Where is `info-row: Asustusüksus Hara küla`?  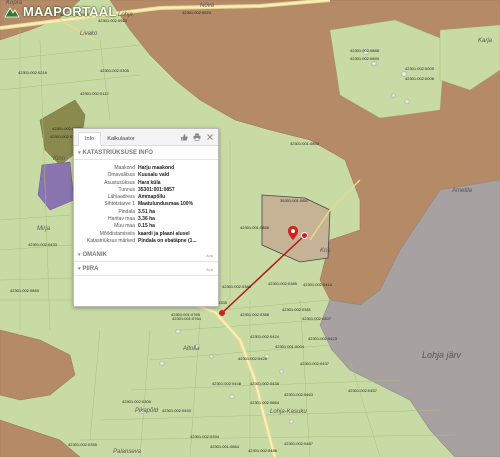
info-row: Asustusüksus Hara küla is located at coordinates (146, 183).